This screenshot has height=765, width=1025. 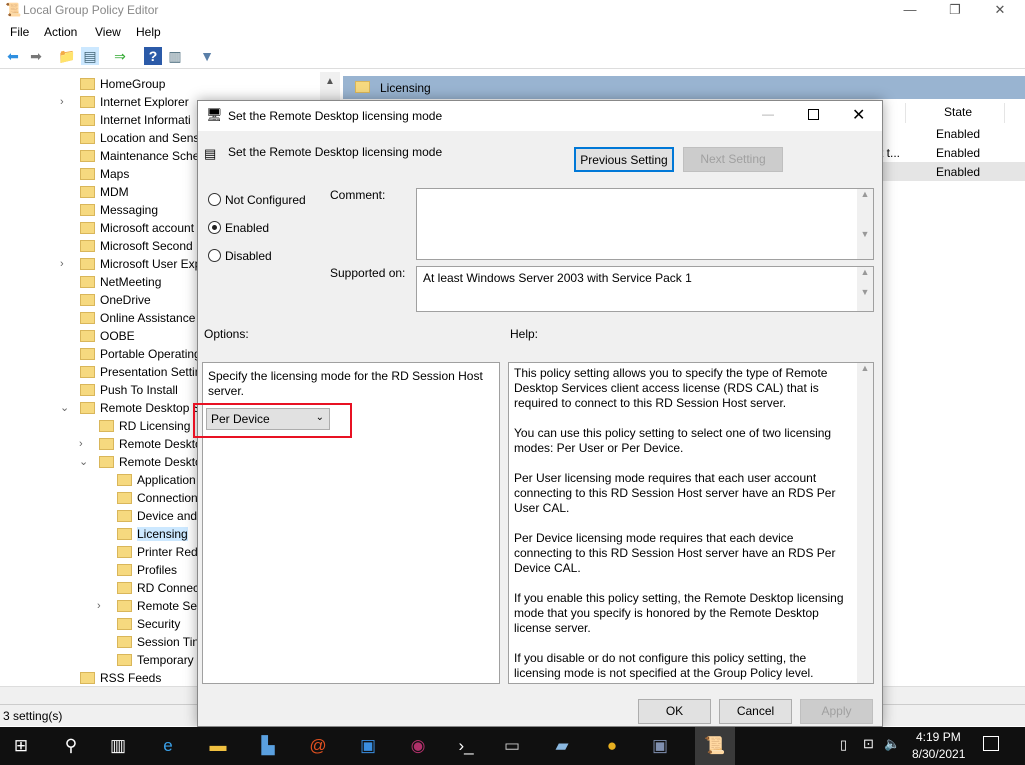 What do you see at coordinates (140, 444) in the screenshot?
I see `tree-item: › Remote Deskto` at bounding box center [140, 444].